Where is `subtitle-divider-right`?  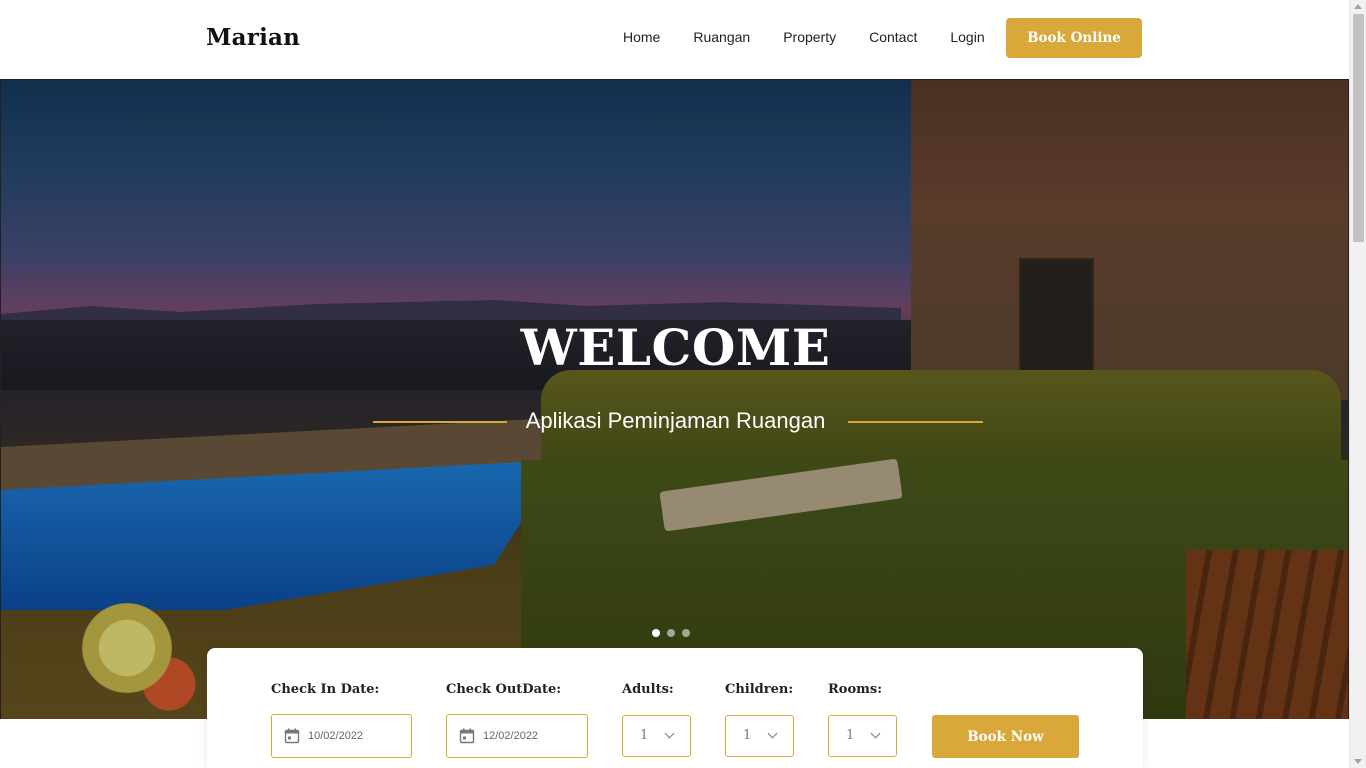 subtitle-divider-right is located at coordinates (915, 422).